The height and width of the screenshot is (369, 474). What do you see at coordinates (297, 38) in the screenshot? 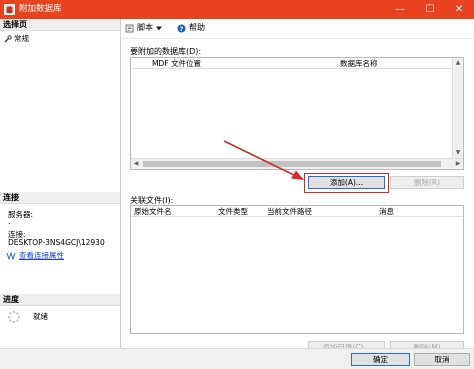
I see `toolbar-divider` at bounding box center [297, 38].